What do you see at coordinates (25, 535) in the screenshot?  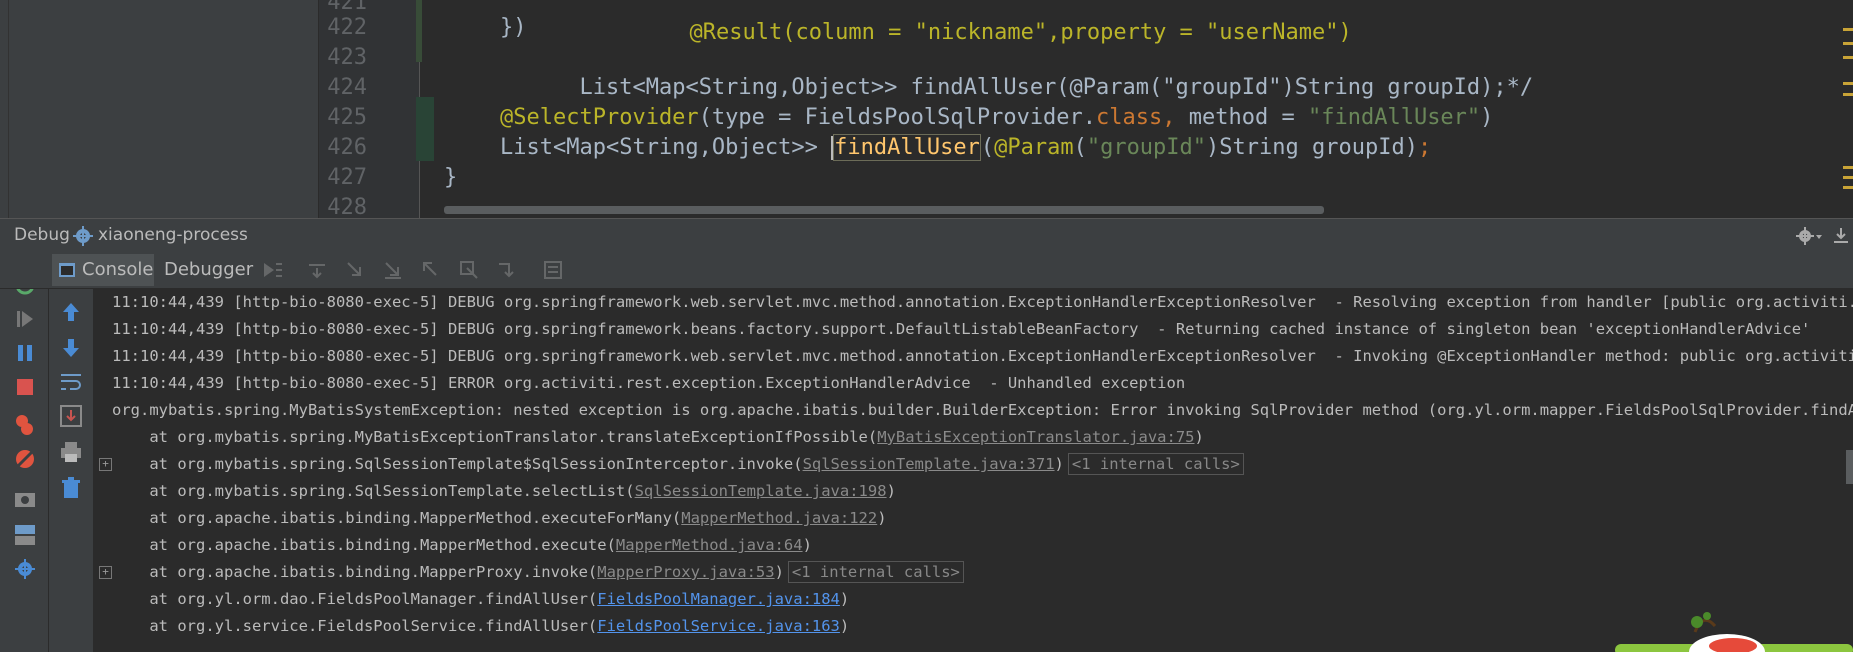 I see `layout-icon` at bounding box center [25, 535].